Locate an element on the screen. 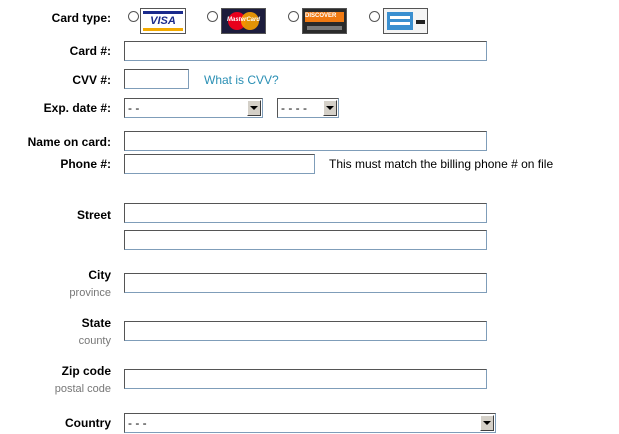 This screenshot has width=619, height=434. card-number-label: Card #: is located at coordinates (90, 51).